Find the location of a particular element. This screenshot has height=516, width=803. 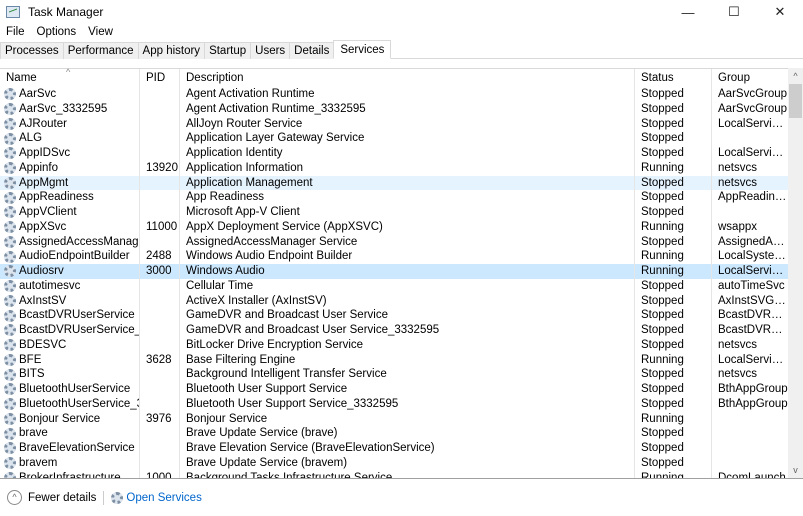

service-group: AarSvcGroup is located at coordinates (753, 94).